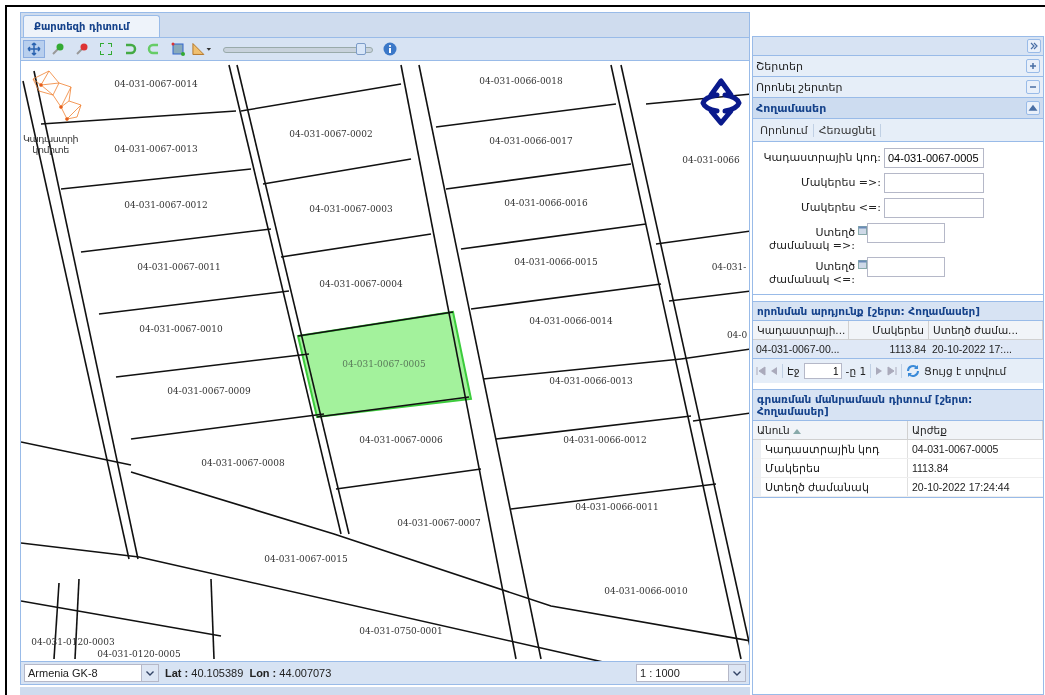 This screenshot has height=695, width=1045. What do you see at coordinates (812, 239) in the screenshot?
I see `field-label: Ստեղծ ժամանակ =>:` at bounding box center [812, 239].